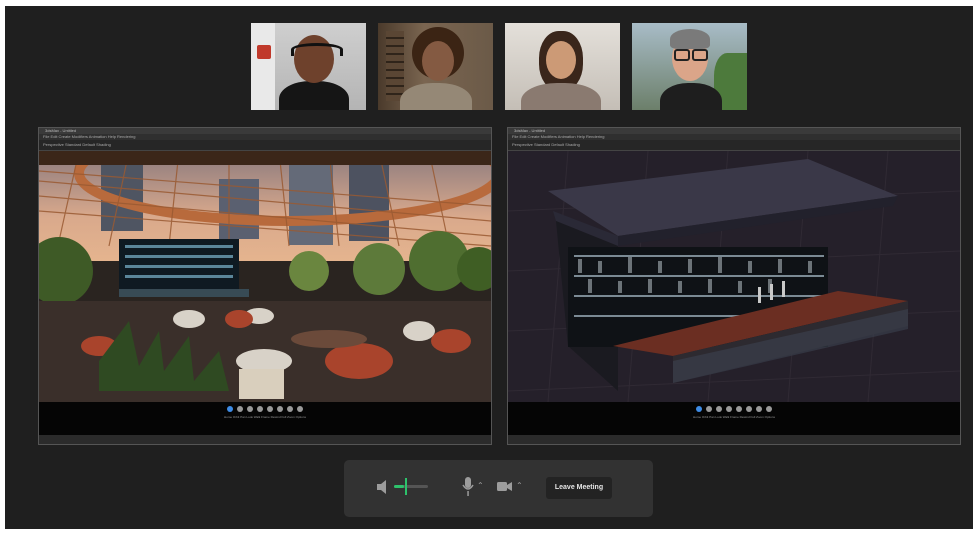 This screenshot has width=978, height=533. I want to click on volume-slider, so click(411, 486).